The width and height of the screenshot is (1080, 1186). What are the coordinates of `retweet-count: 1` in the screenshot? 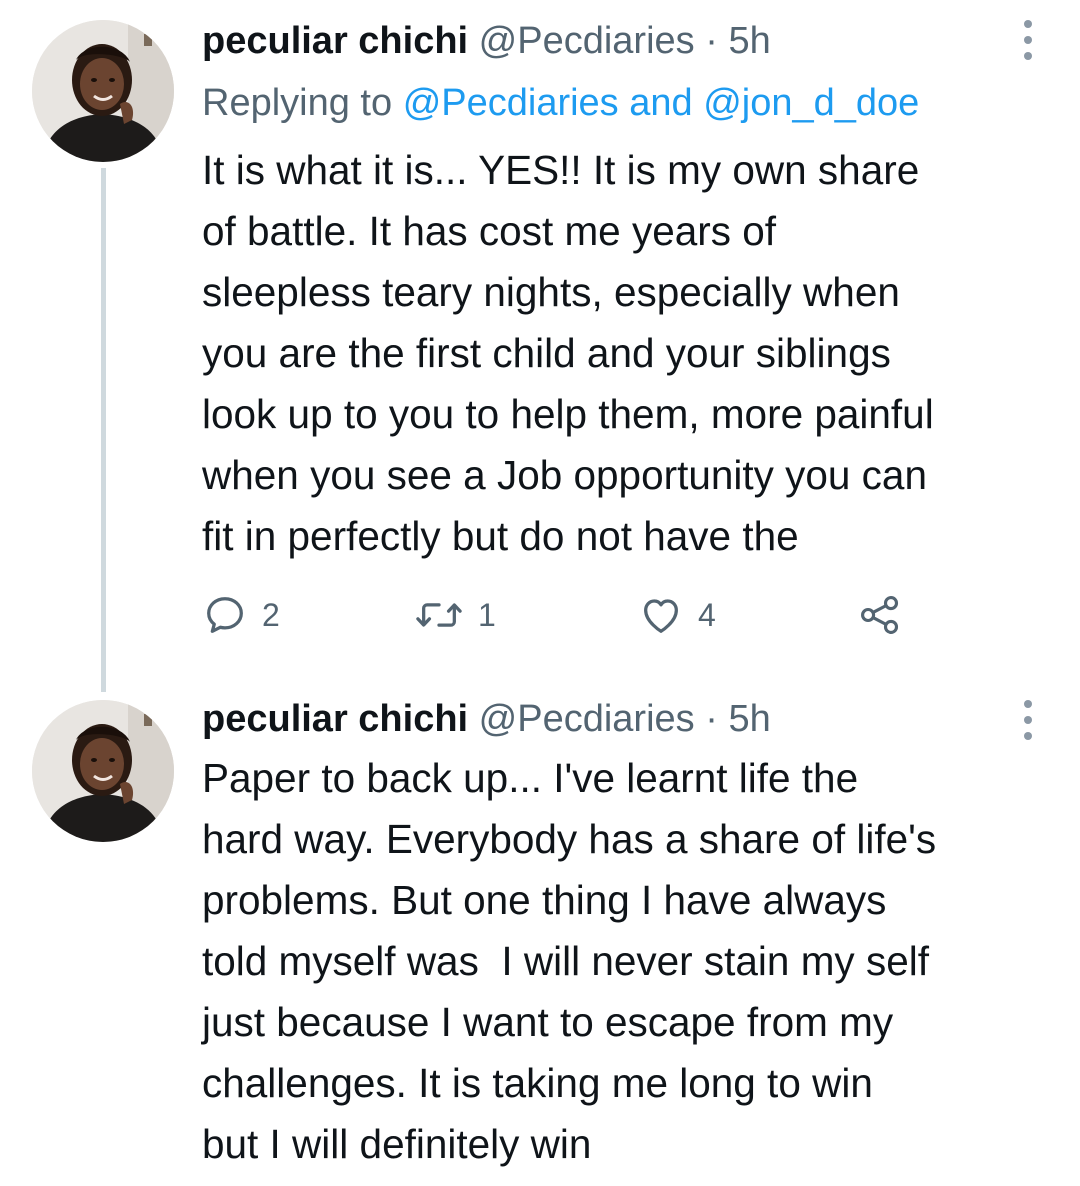 It's located at (487, 614).